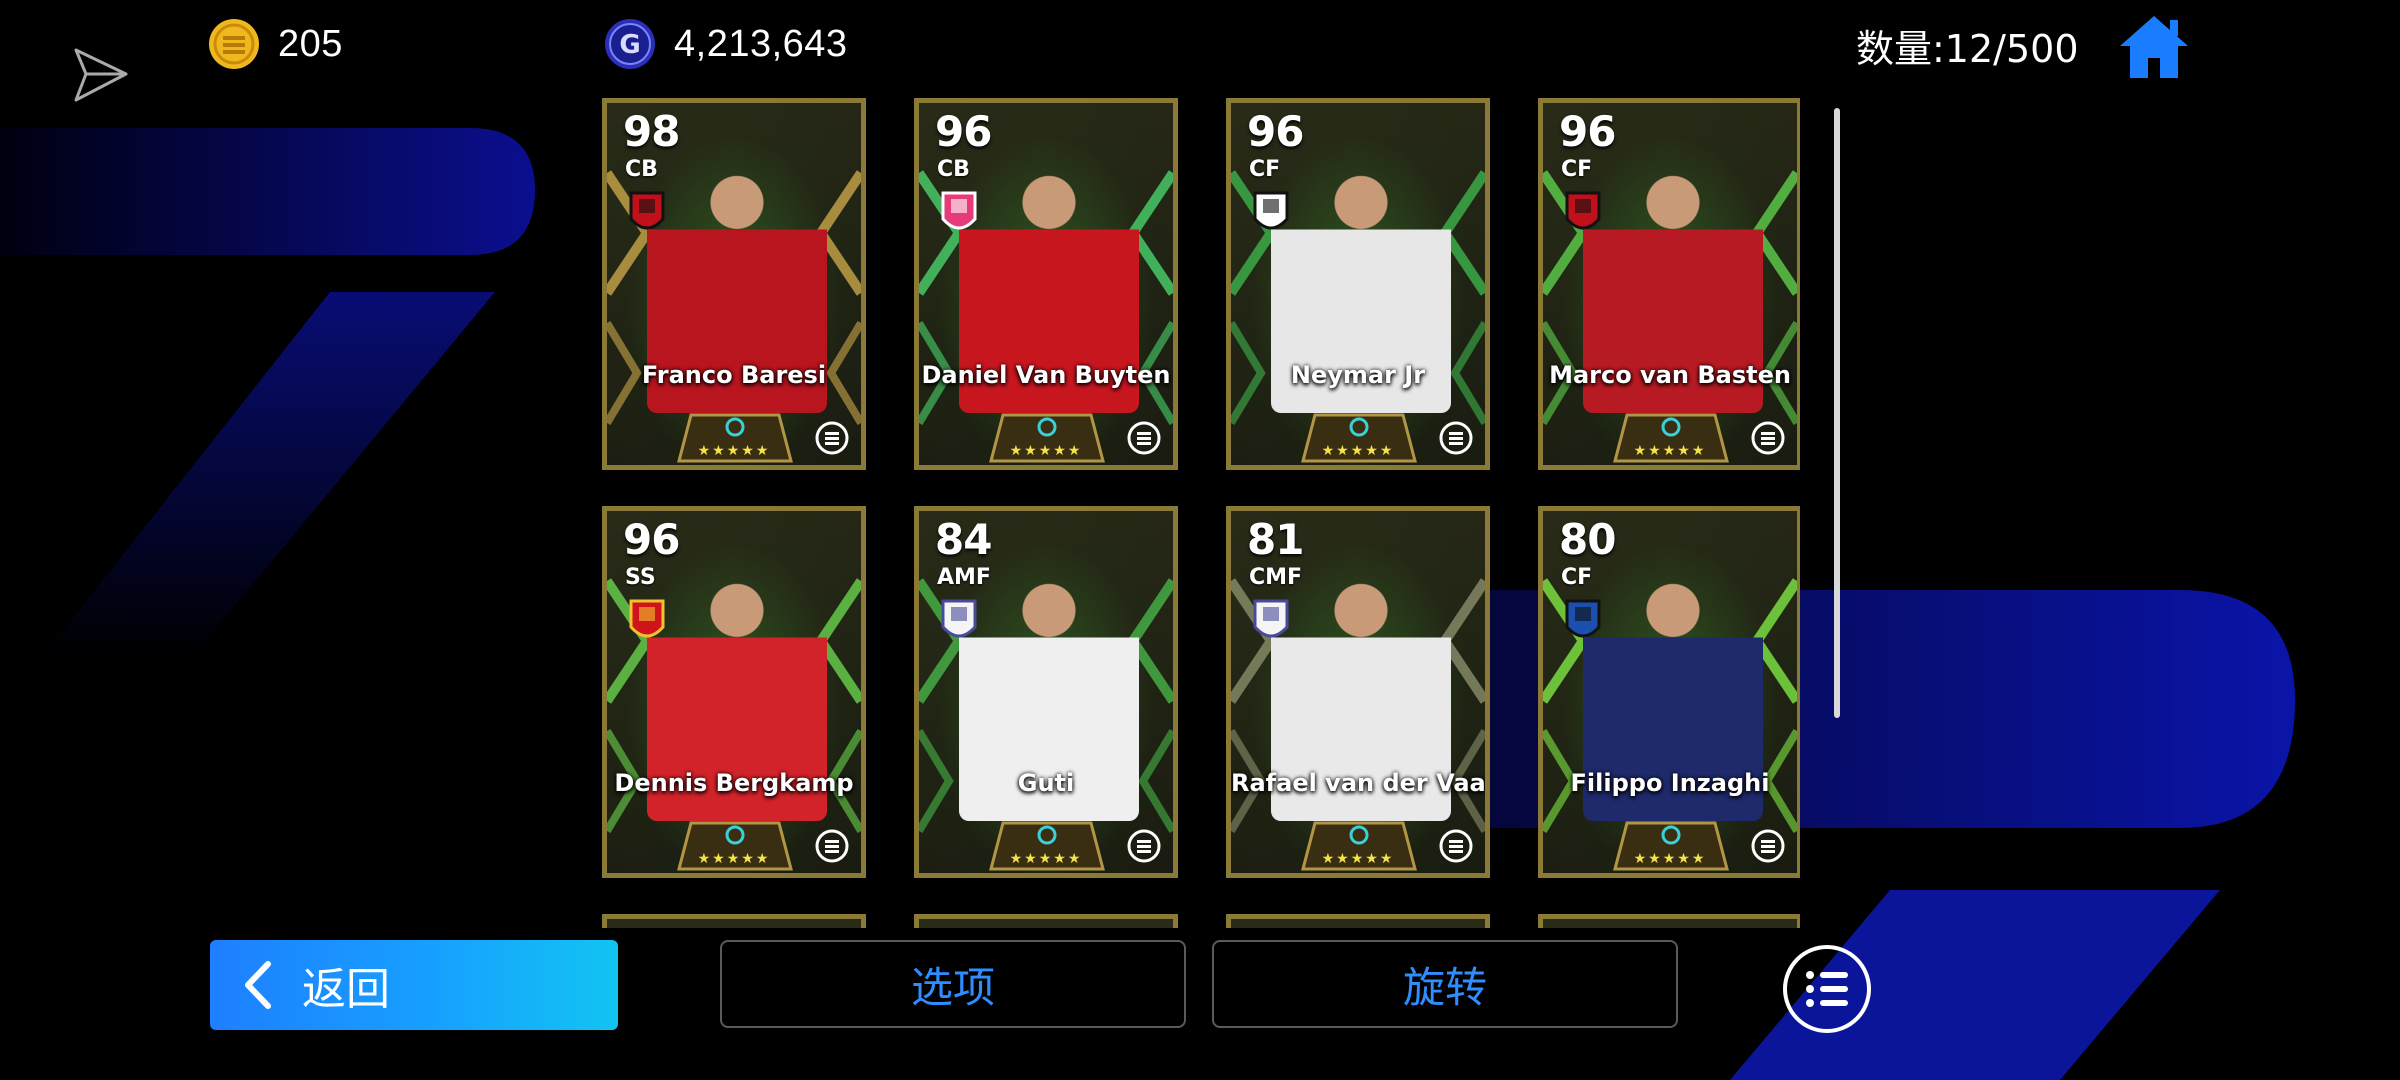 Image resolution: width=2400 pixels, height=1080 pixels. I want to click on player-rating: 81, so click(1275, 539).